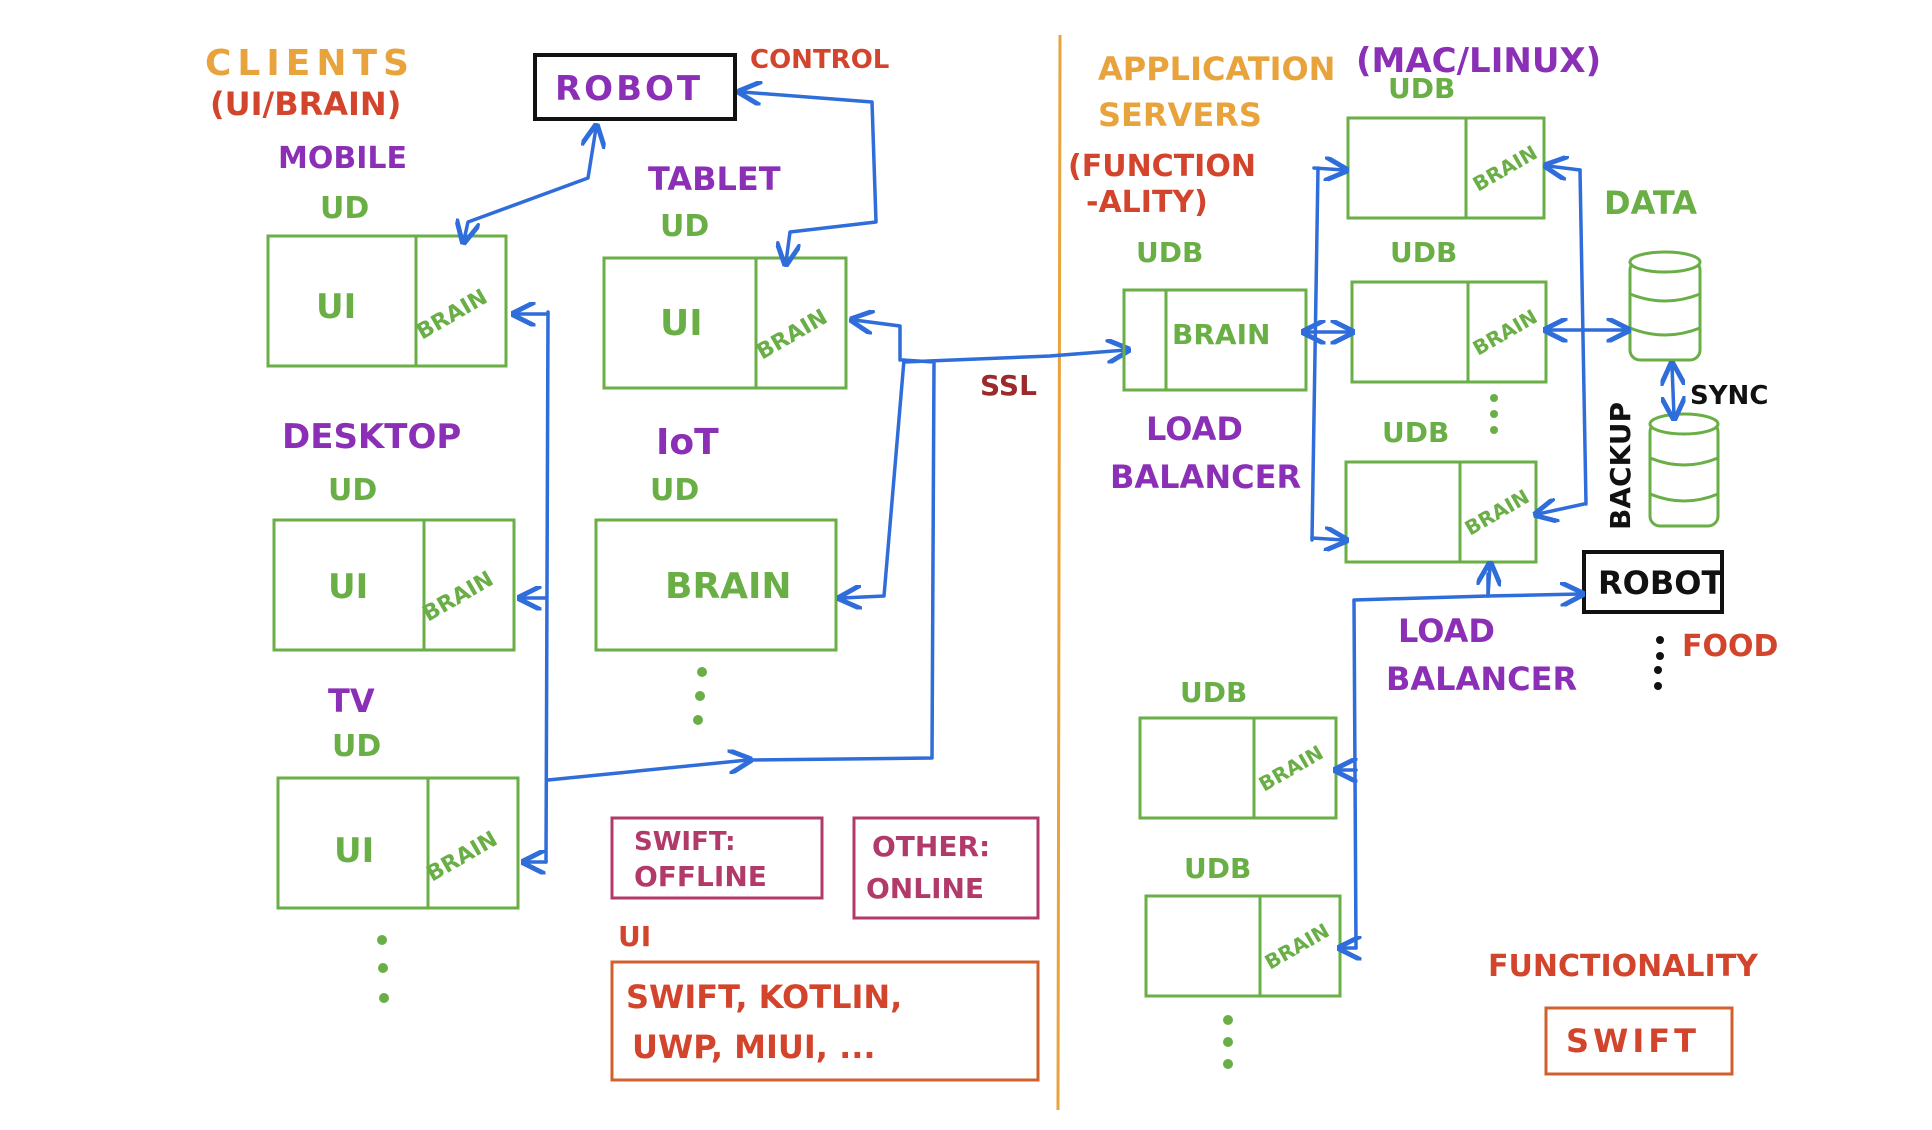 The width and height of the screenshot is (1932, 1130). What do you see at coordinates (931, 846) in the screenshot?
I see `other-online-line1: OTHER:` at bounding box center [931, 846].